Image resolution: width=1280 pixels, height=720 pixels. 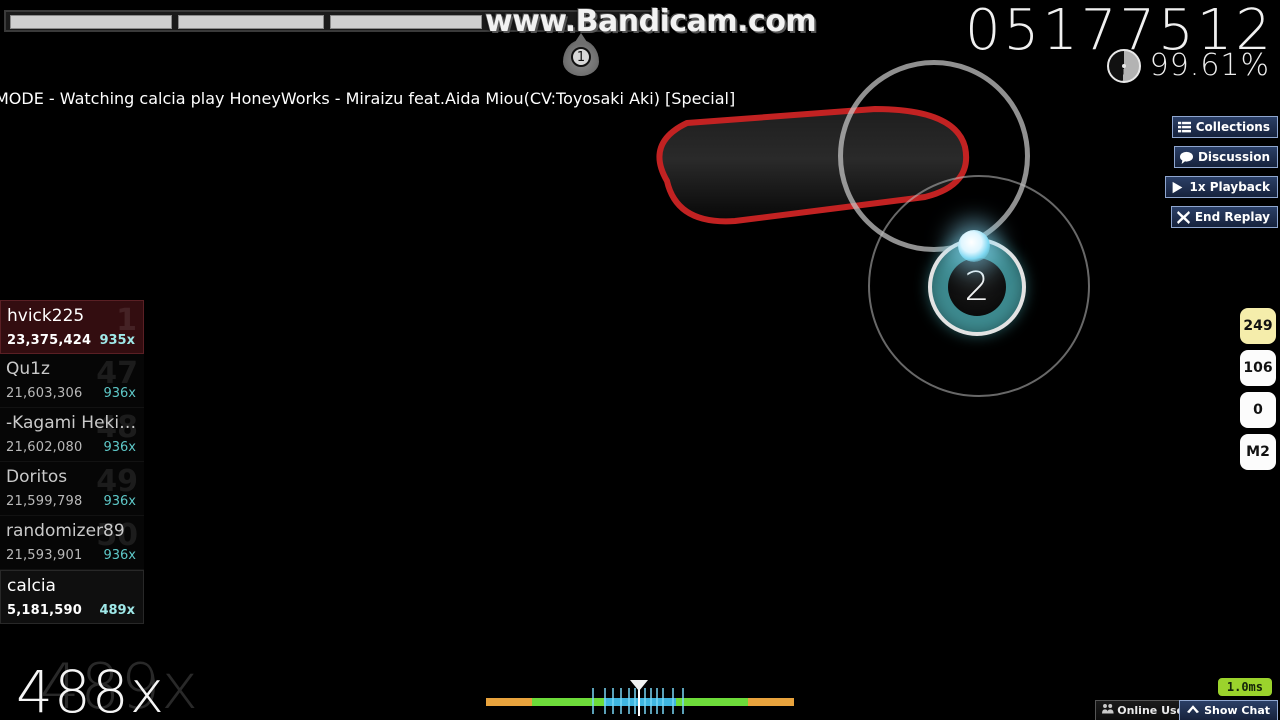 What do you see at coordinates (1237, 710) in the screenshot?
I see `show-chat-label: Show Chat` at bounding box center [1237, 710].